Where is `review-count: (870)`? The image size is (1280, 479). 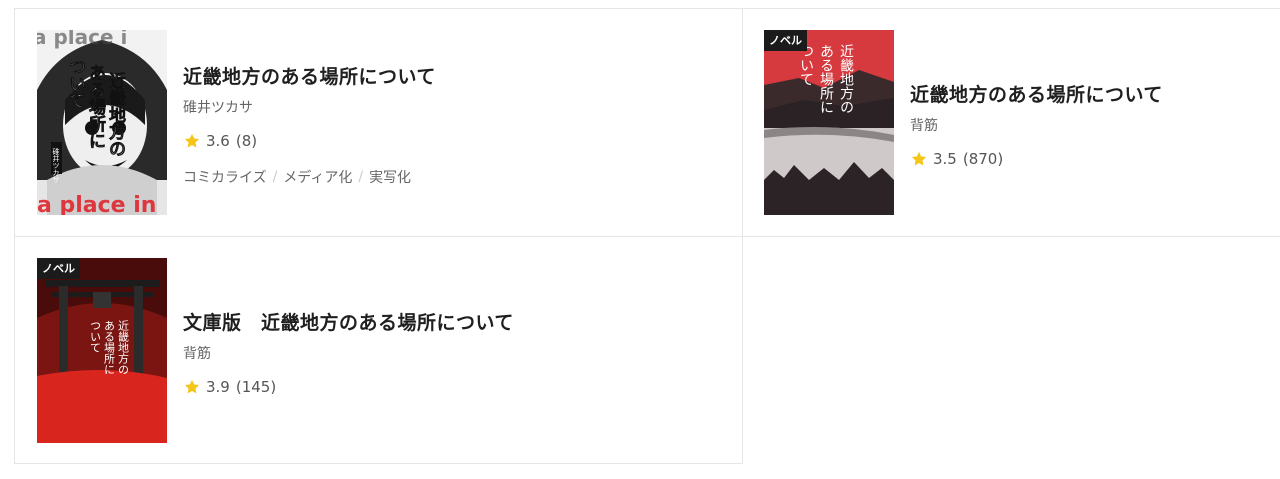 review-count: (870) is located at coordinates (983, 159).